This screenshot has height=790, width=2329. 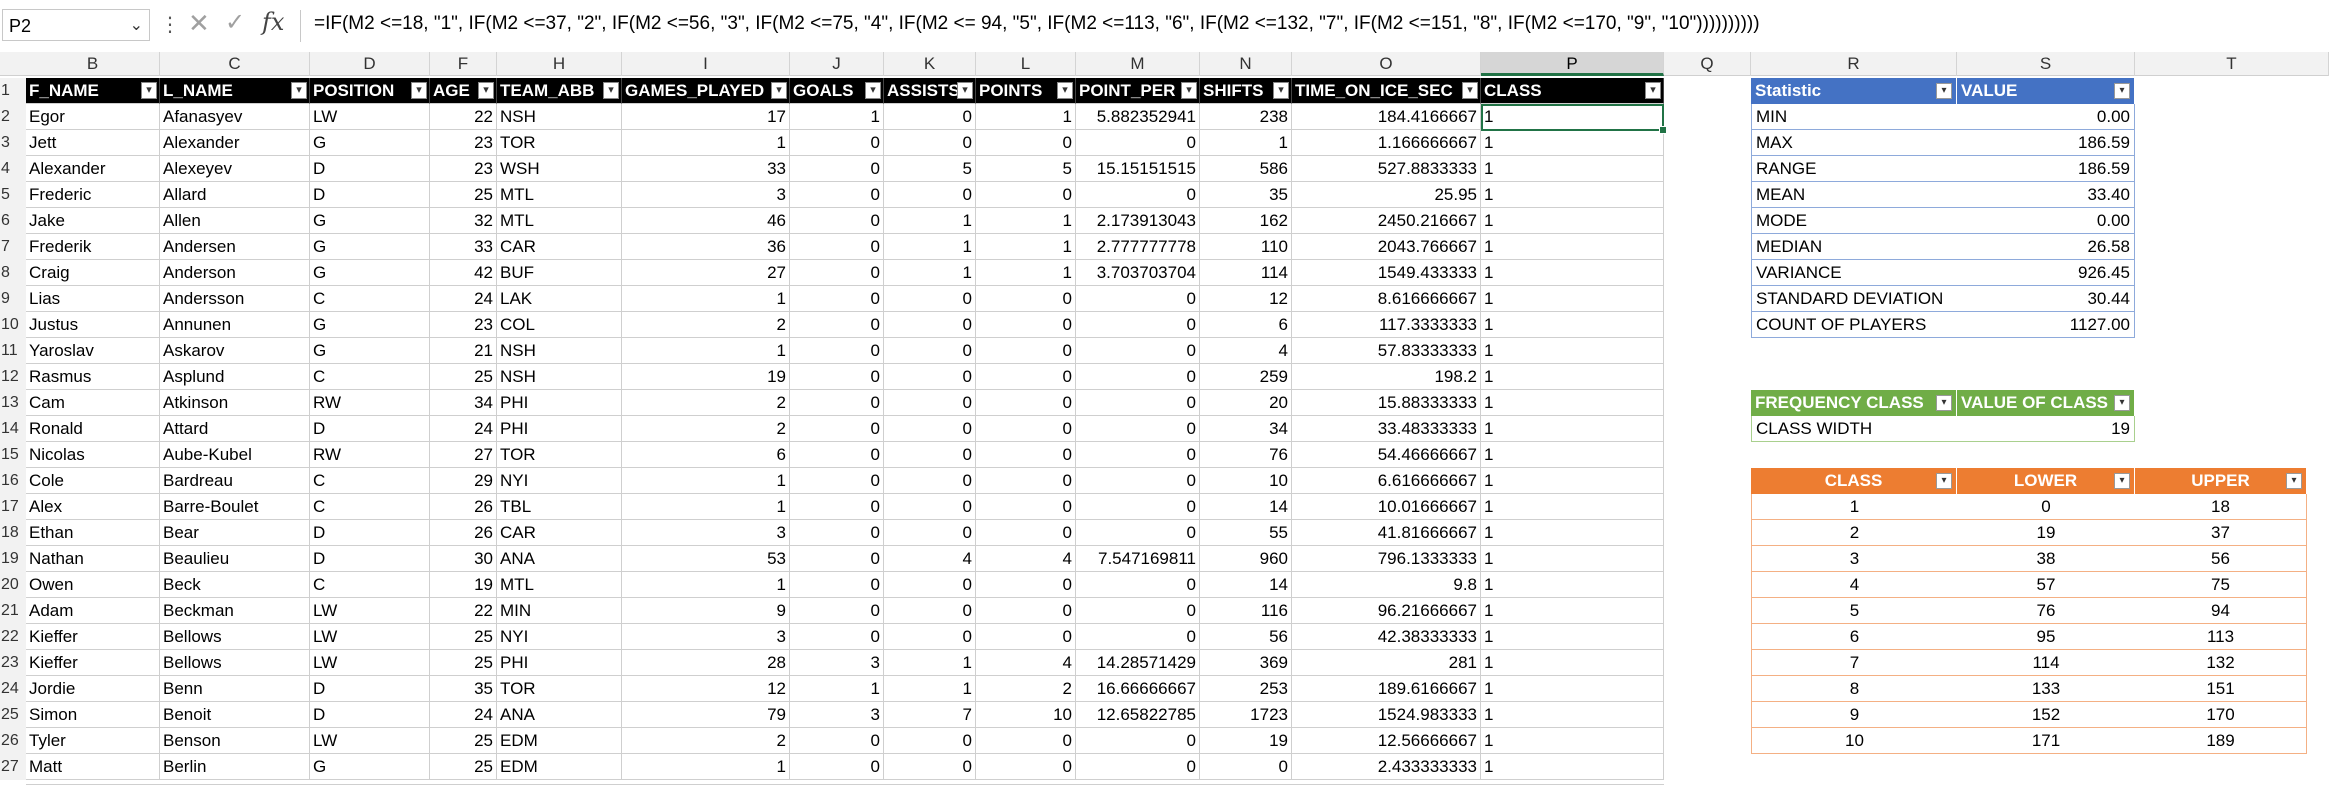 What do you see at coordinates (1246, 403) in the screenshot?
I see `table-cell: 20` at bounding box center [1246, 403].